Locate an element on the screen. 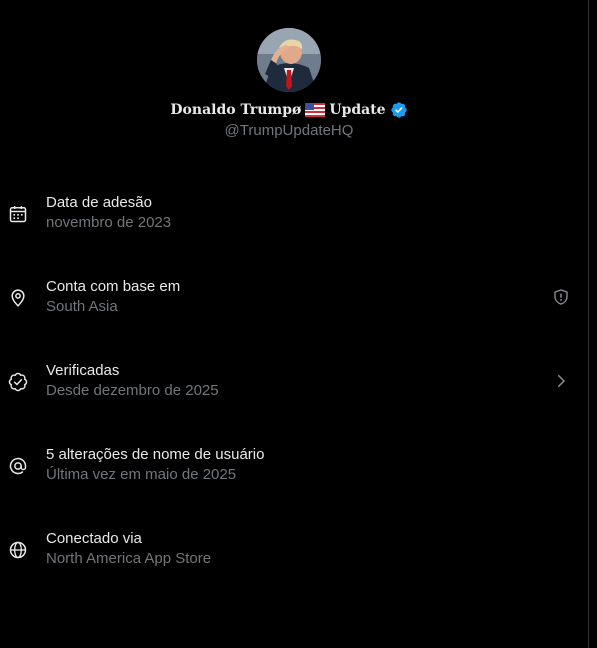 This screenshot has height=648, width=597. info-row-subtitle: North America App Store is located at coordinates (129, 558).